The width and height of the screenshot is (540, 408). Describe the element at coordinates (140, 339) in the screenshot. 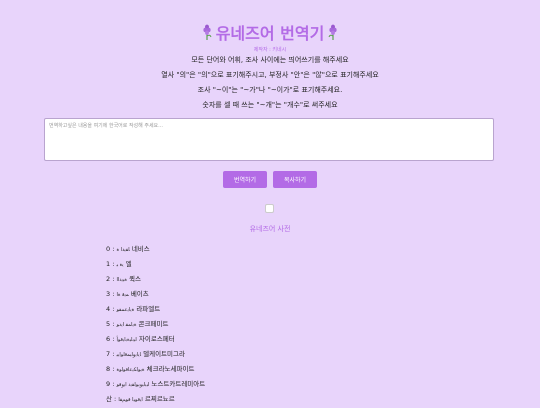

I see `list-item: 6 : ﺍﯿﺑﺍﯿﺓﺑﺍﯾﻗﻮﺃ 자이로스페터` at that location.